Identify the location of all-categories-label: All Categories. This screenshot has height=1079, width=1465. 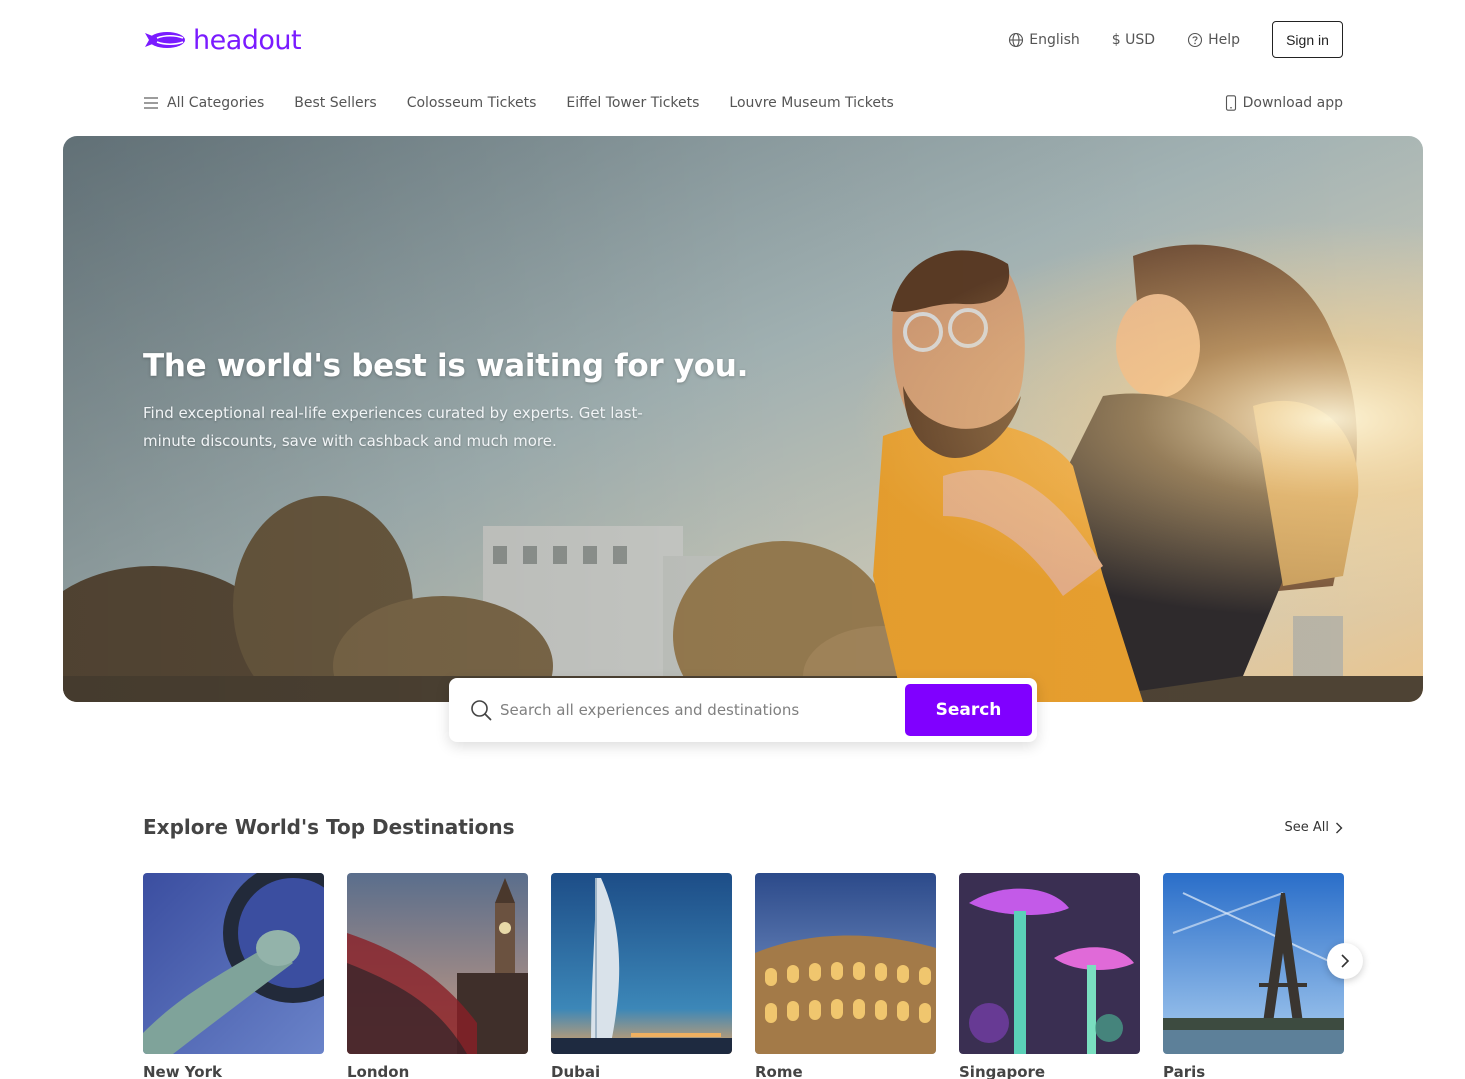
(216, 103).